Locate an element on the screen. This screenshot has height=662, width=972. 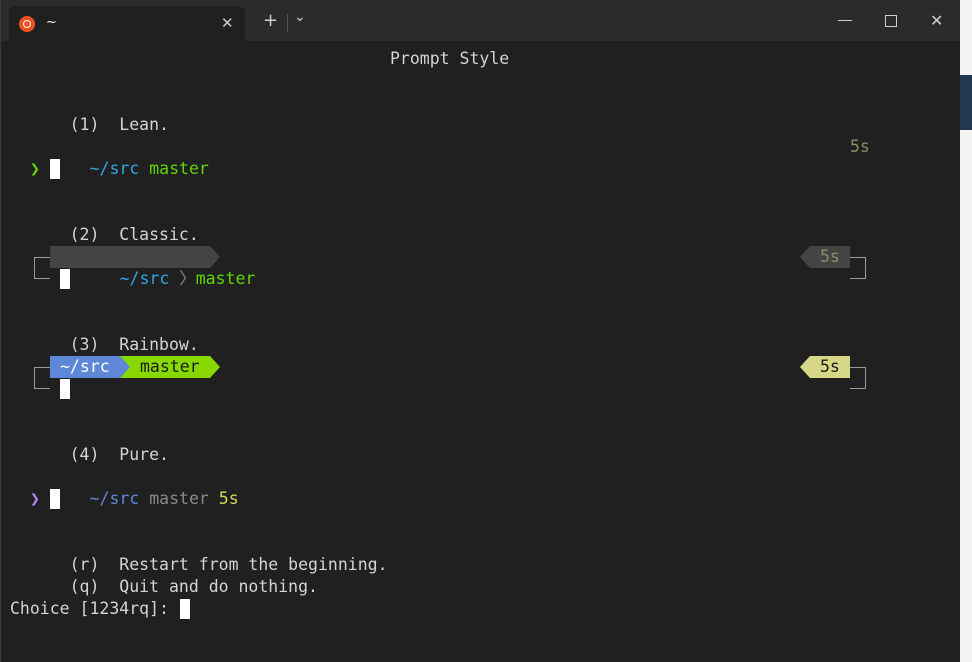
maximize-button is located at coordinates (891, 21).